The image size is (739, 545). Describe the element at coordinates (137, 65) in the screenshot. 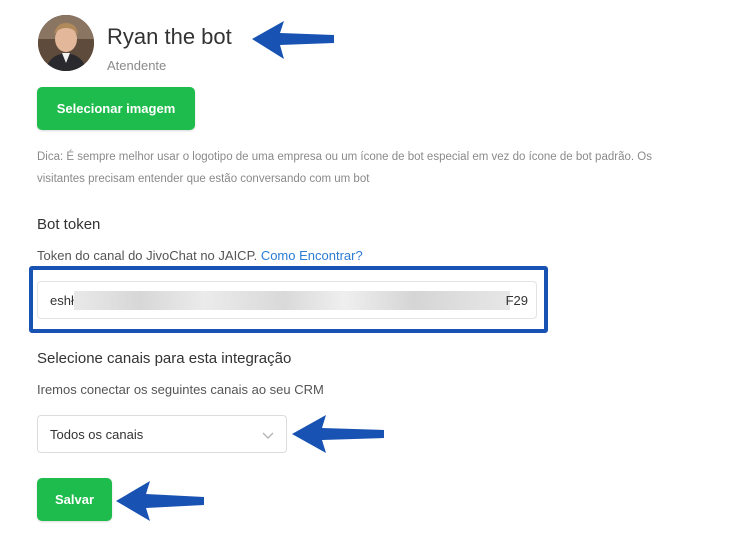

I see `bot-role: Atendente` at that location.